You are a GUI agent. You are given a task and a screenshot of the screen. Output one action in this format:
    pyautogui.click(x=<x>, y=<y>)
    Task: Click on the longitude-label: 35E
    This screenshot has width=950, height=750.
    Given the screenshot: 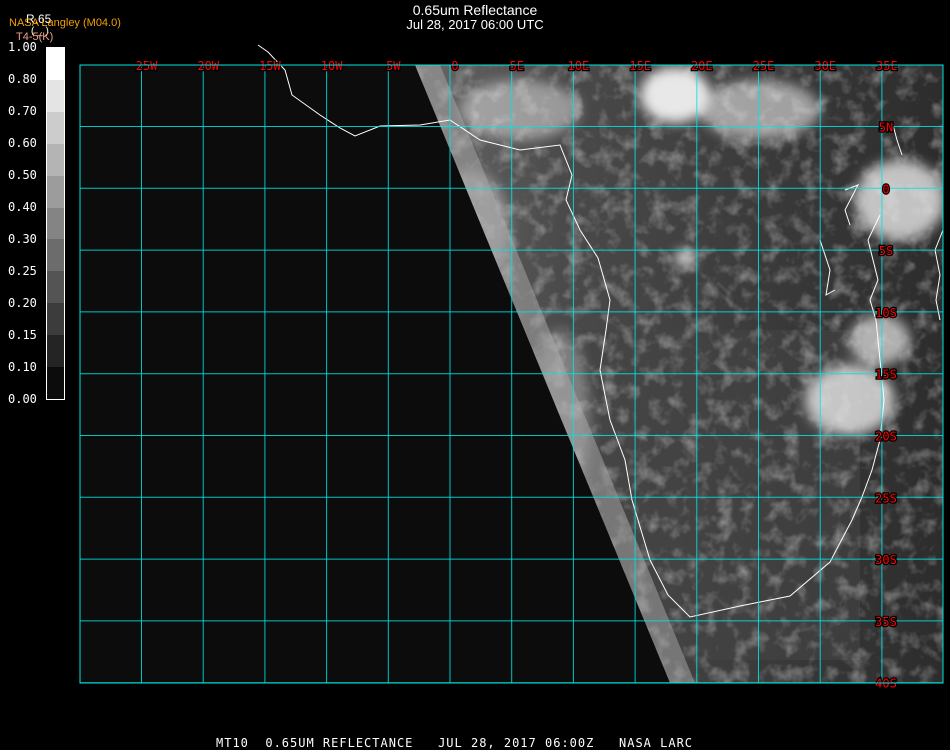 What is the action you would take?
    pyautogui.click(x=887, y=66)
    